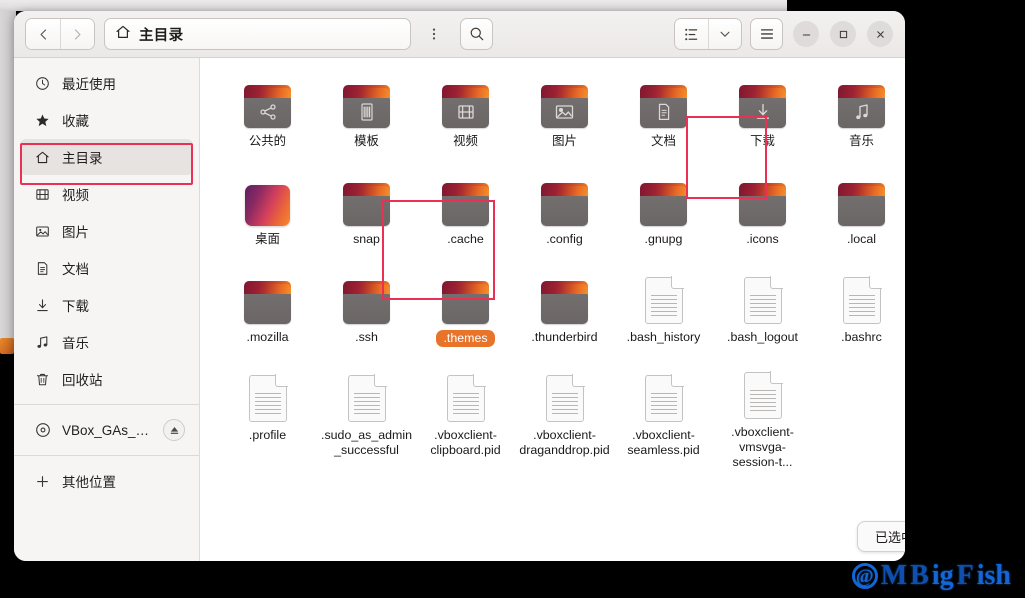 This screenshot has width=1025, height=598. Describe the element at coordinates (42, 305) in the screenshot. I see `download-icon` at that location.